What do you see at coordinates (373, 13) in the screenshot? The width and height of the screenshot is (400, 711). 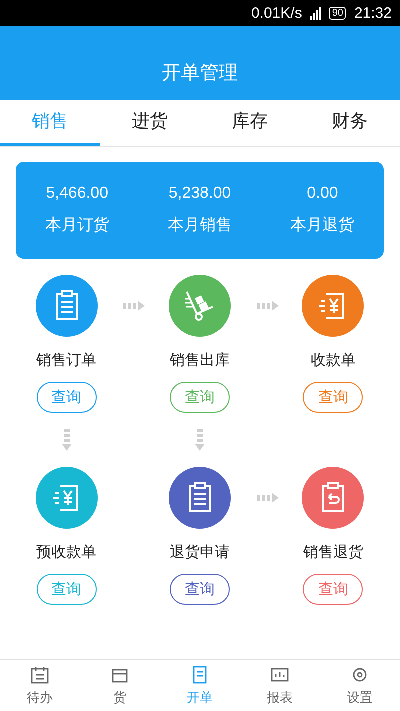 I see `clock: 21:32` at bounding box center [373, 13].